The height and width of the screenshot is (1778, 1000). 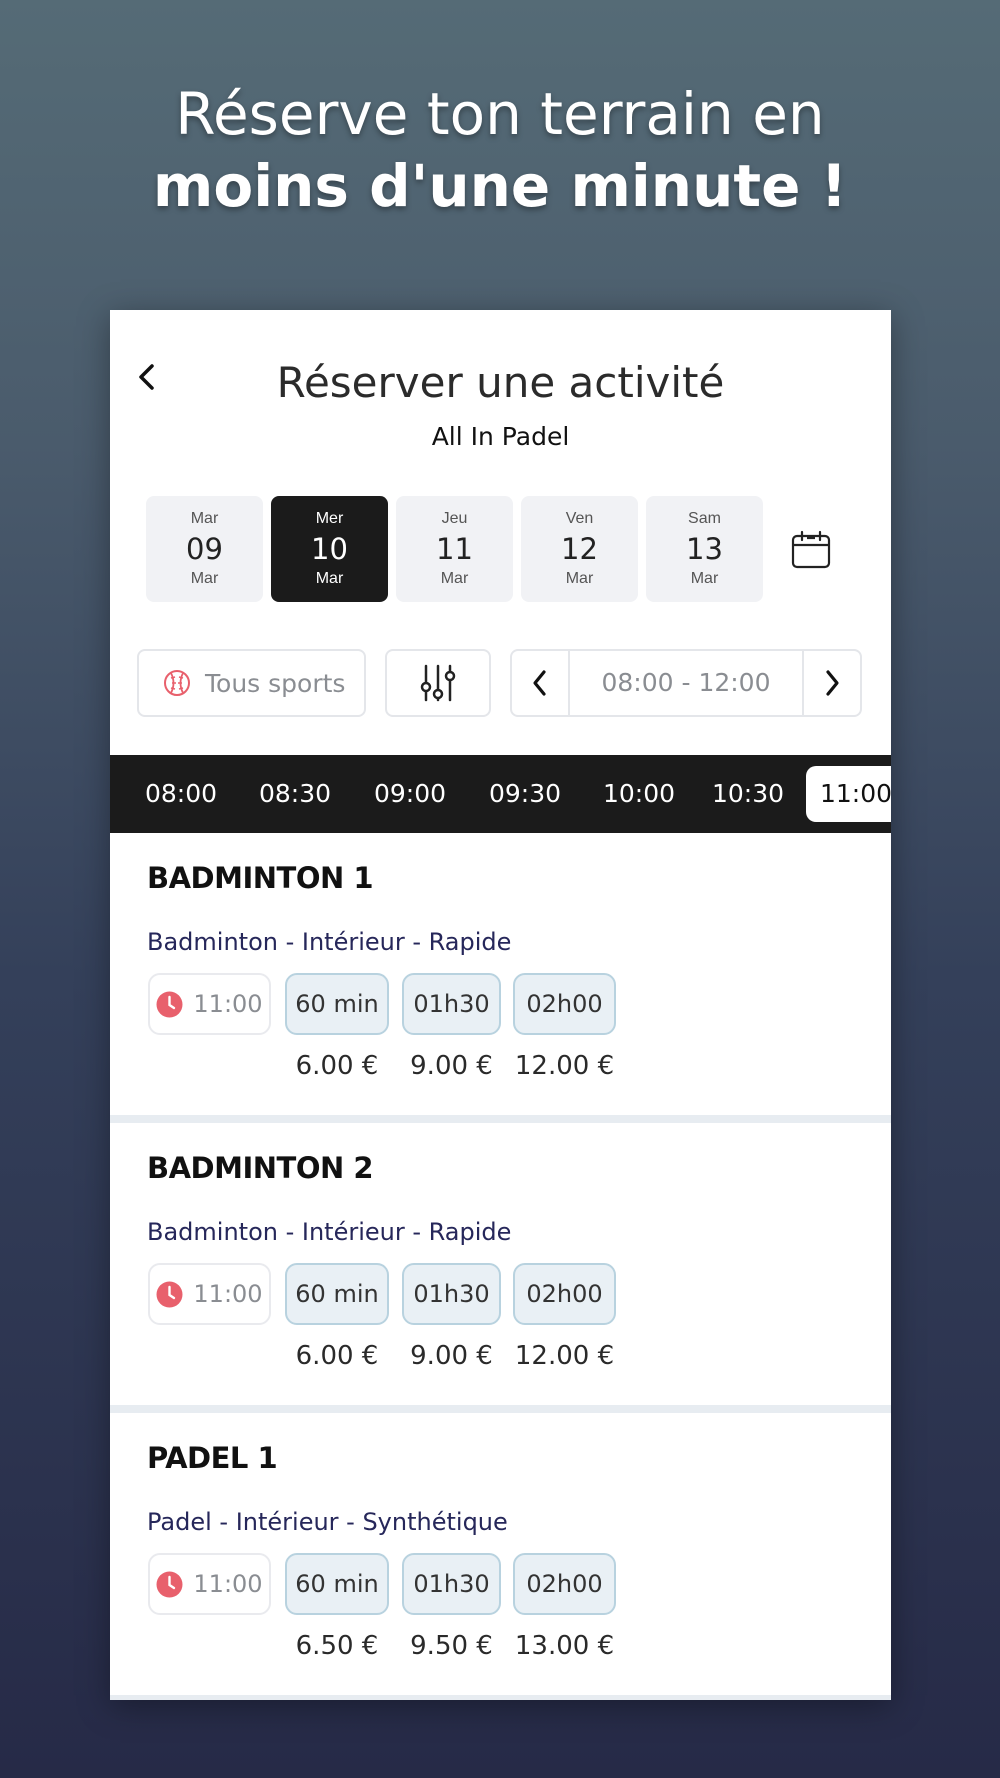 I want to click on date-item-10: Mer 10 Mar, so click(x=329, y=549).